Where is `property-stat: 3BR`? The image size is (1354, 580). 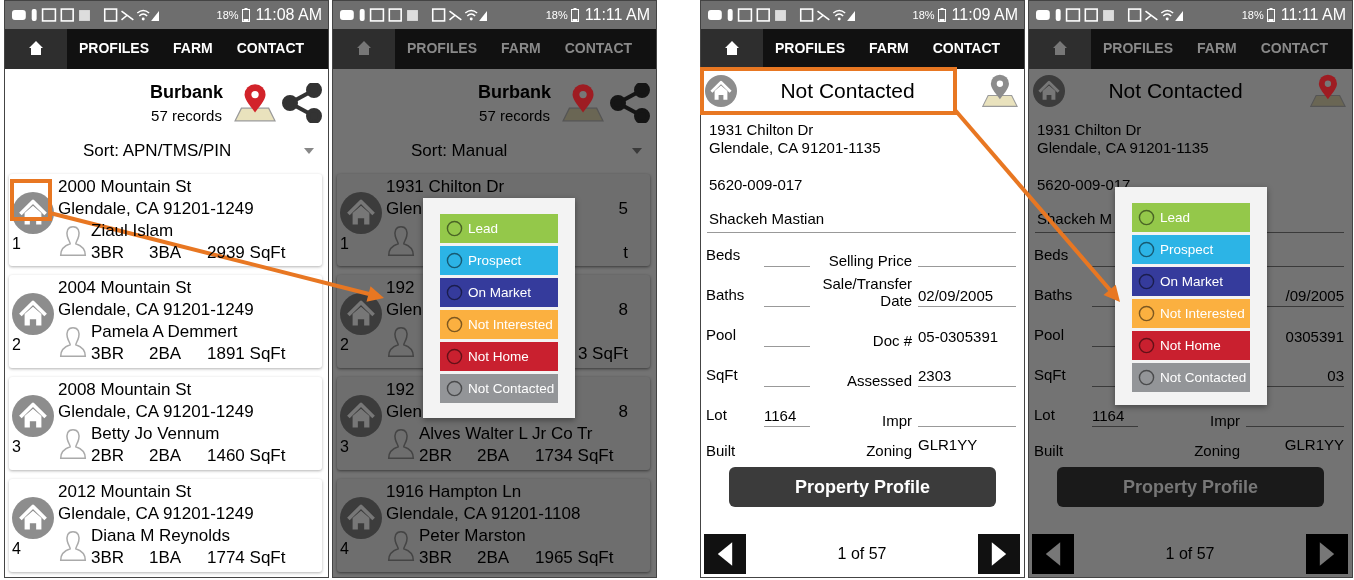 property-stat: 3BR is located at coordinates (108, 354).